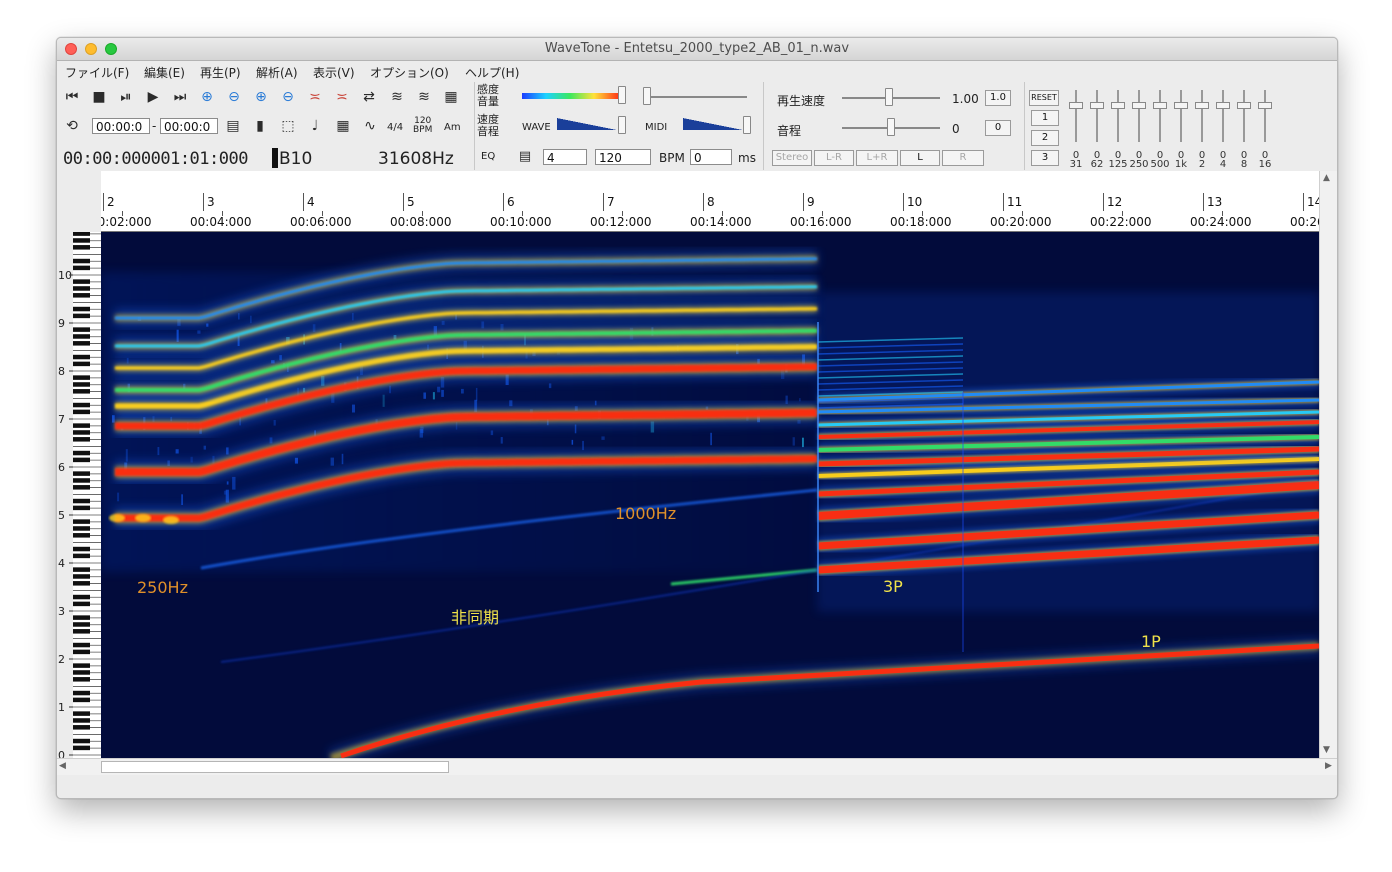  Describe the element at coordinates (488, 156) in the screenshot. I see `eq-label: EQ` at that location.